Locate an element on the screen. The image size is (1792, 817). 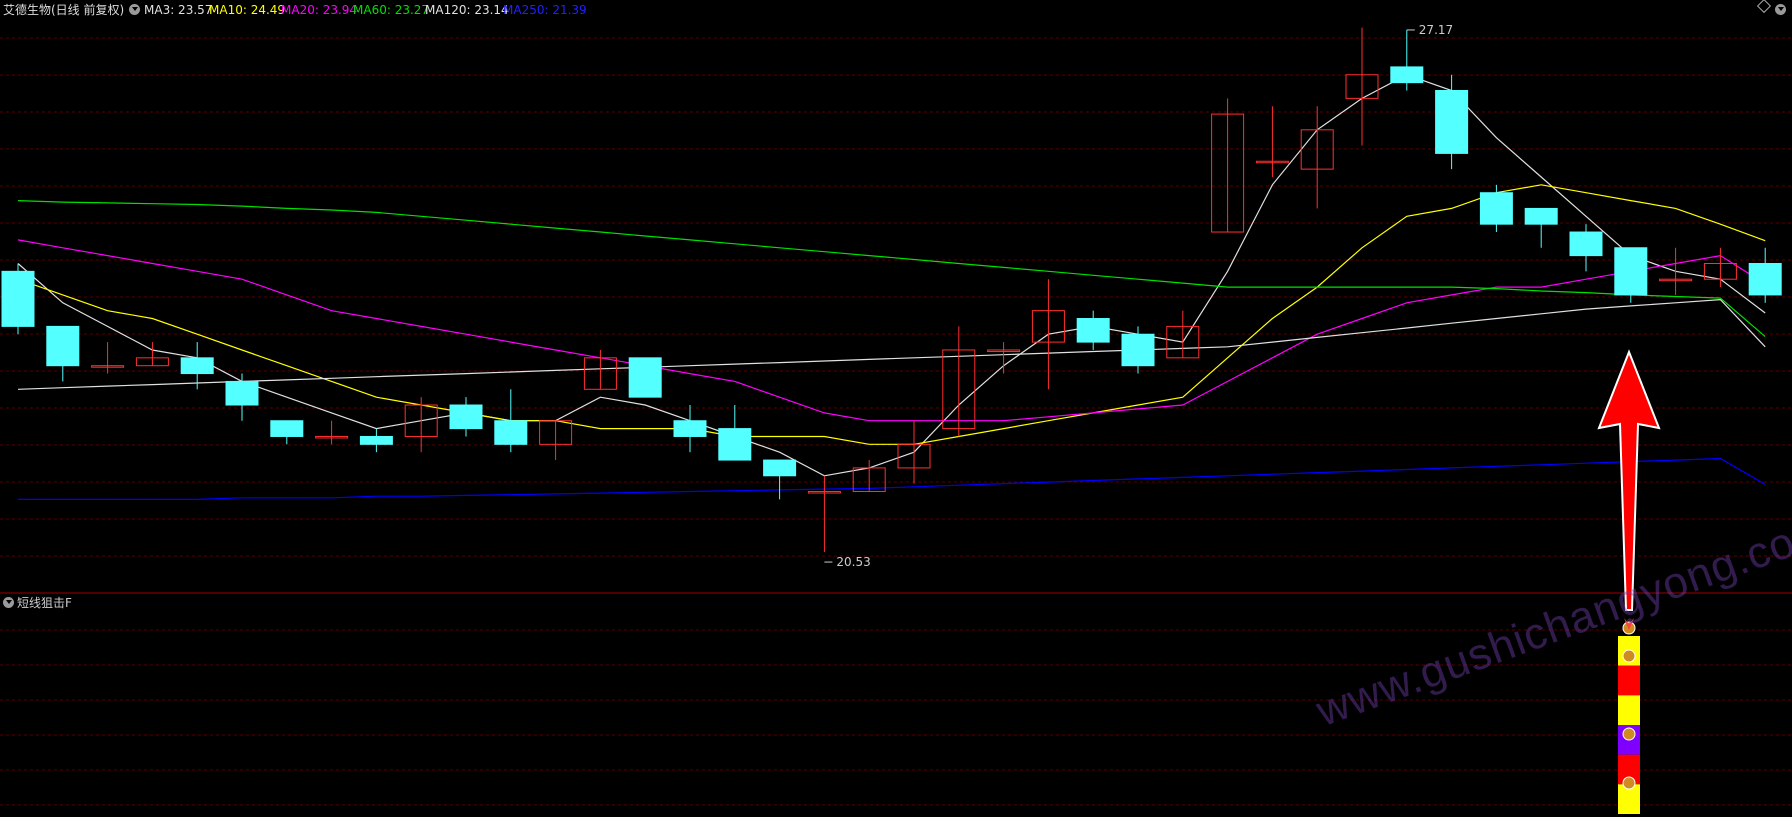
high-price-label: 27.17 is located at coordinates (1436, 30).